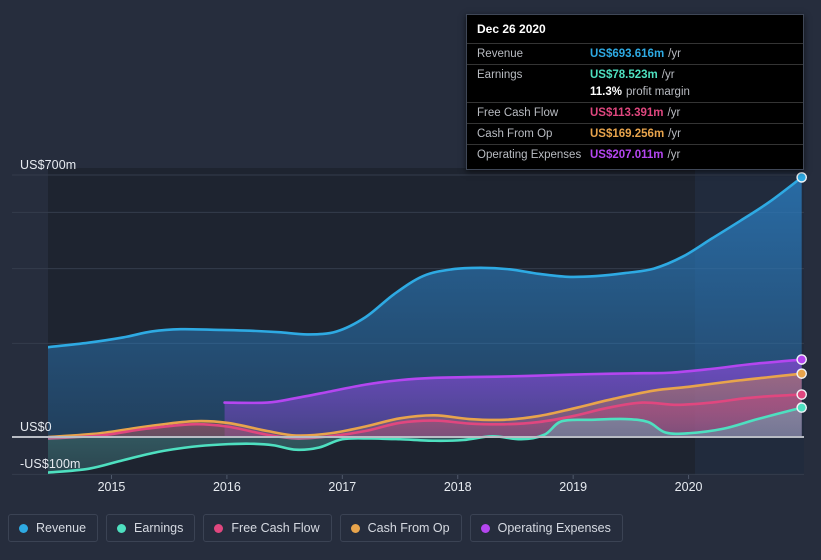 This screenshot has height=560, width=821. Describe the element at coordinates (801, 407) in the screenshot. I see `endpoint-marker-earnings` at that location.